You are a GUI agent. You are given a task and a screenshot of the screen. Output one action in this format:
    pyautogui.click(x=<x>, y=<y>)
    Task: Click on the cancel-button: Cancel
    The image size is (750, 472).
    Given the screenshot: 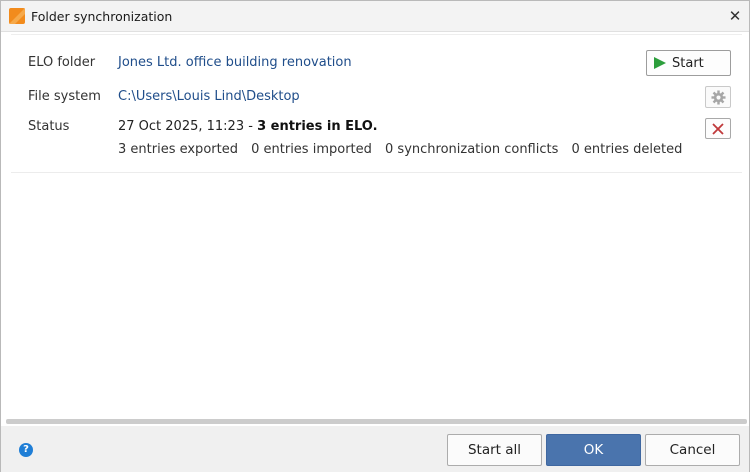 What is the action you would take?
    pyautogui.click(x=692, y=450)
    